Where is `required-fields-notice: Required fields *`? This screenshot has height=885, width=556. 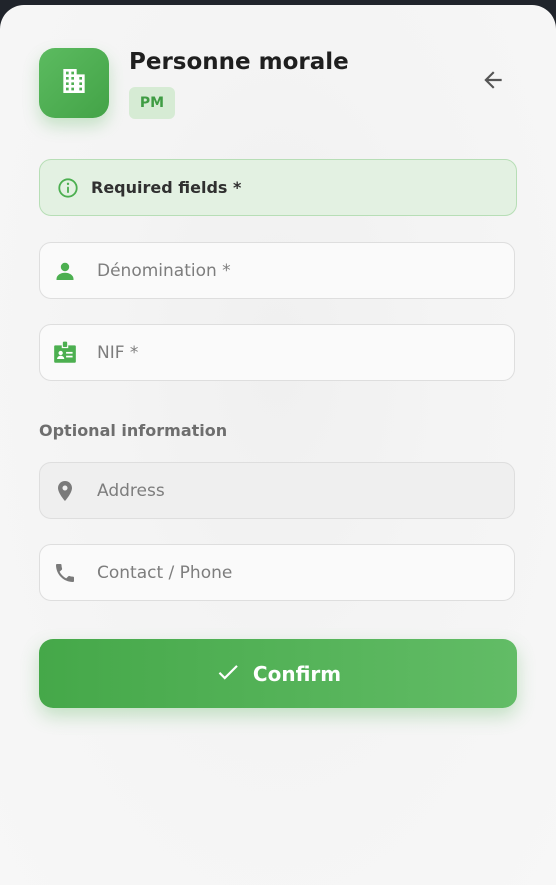
required-fields-notice: Required fields * is located at coordinates (278, 187).